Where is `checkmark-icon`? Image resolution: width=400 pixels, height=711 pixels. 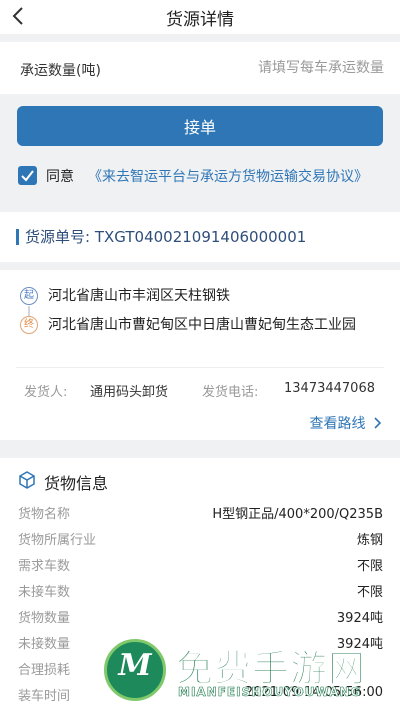 checkmark-icon is located at coordinates (27, 176).